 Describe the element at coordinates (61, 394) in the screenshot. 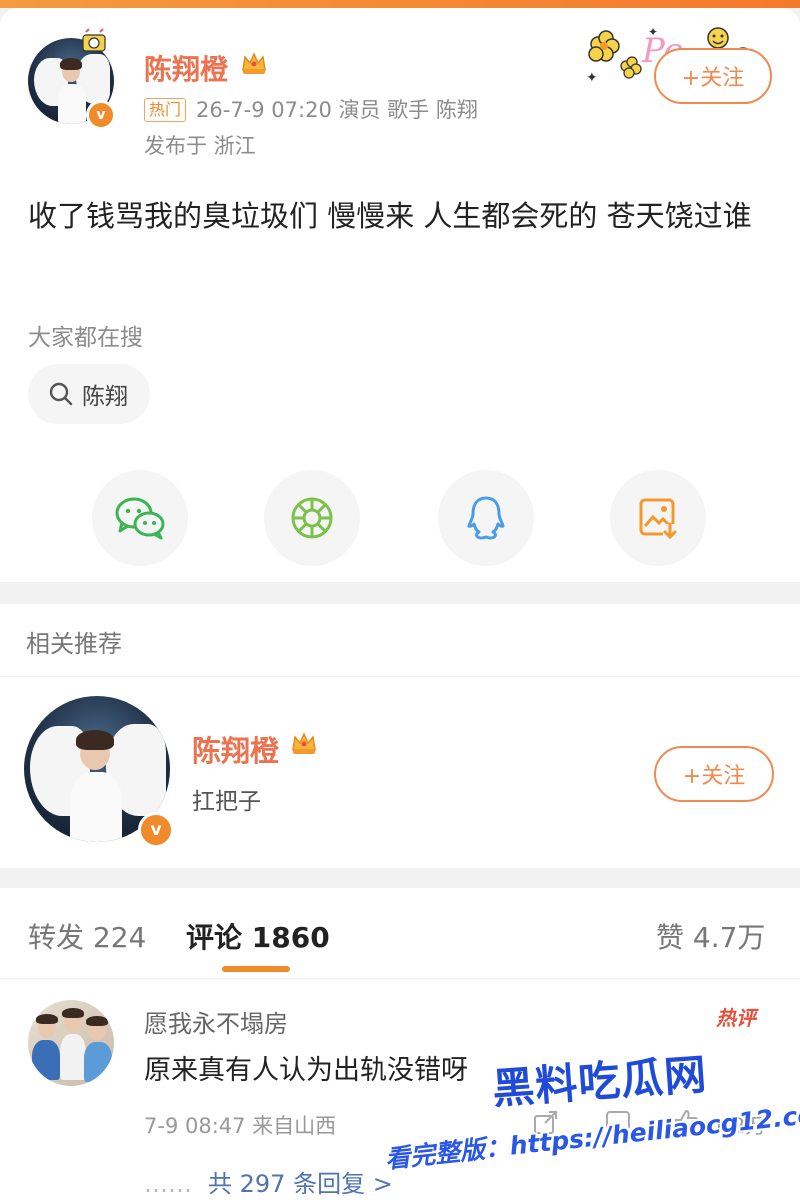

I see `search-icon` at that location.